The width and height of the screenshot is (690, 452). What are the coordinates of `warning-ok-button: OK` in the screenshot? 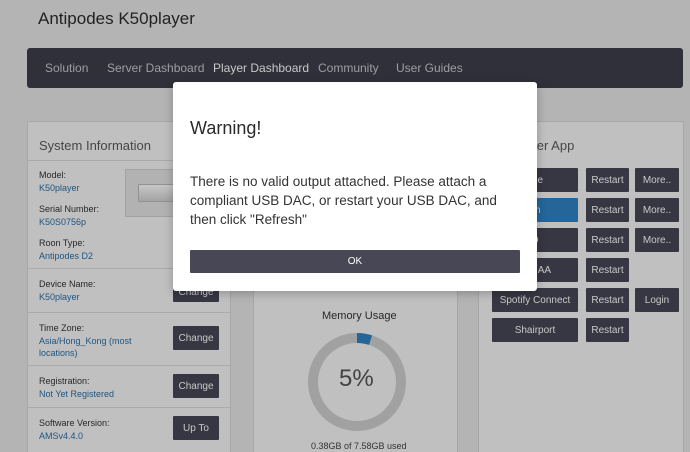 It's located at (355, 261).